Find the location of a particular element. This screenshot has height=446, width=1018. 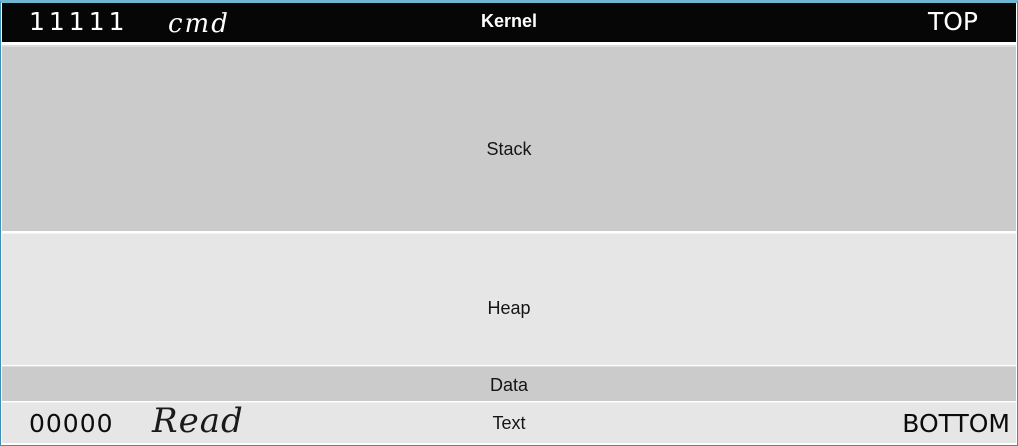

kernel-segment: 11111 cmd Kernel TOP is located at coordinates (509, 22).